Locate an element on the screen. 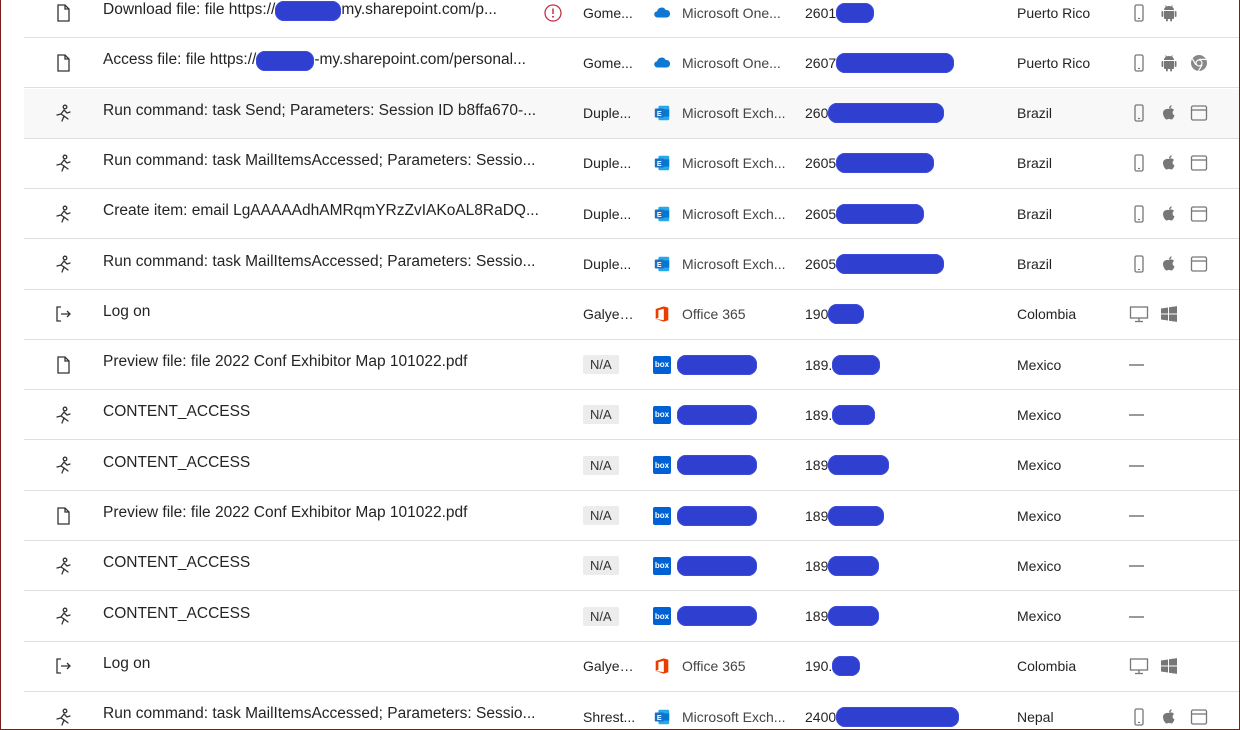 The width and height of the screenshot is (1240, 730). ip-cell: 260 is located at coordinates (905, 113).